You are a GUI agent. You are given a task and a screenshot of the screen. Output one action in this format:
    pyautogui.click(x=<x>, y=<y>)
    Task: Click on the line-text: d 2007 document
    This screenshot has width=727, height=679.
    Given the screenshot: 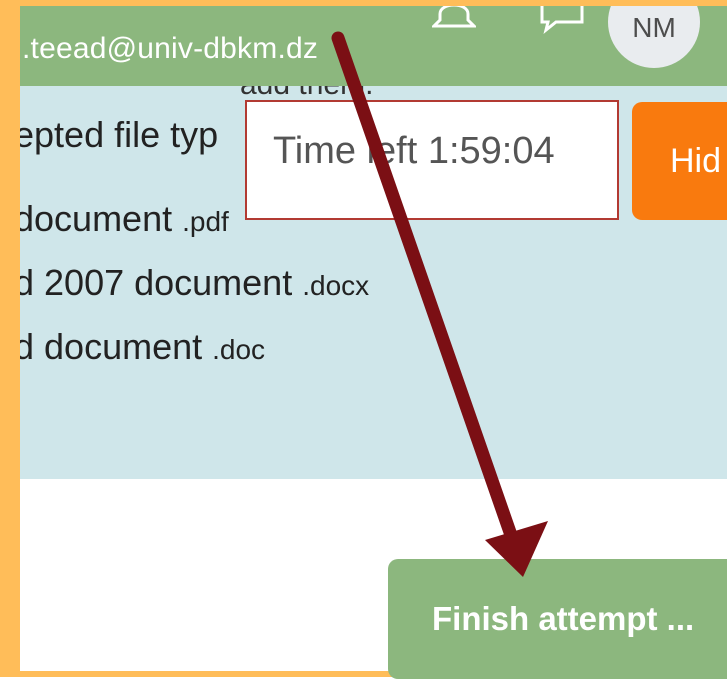 What is the action you would take?
    pyautogui.click(x=161, y=282)
    